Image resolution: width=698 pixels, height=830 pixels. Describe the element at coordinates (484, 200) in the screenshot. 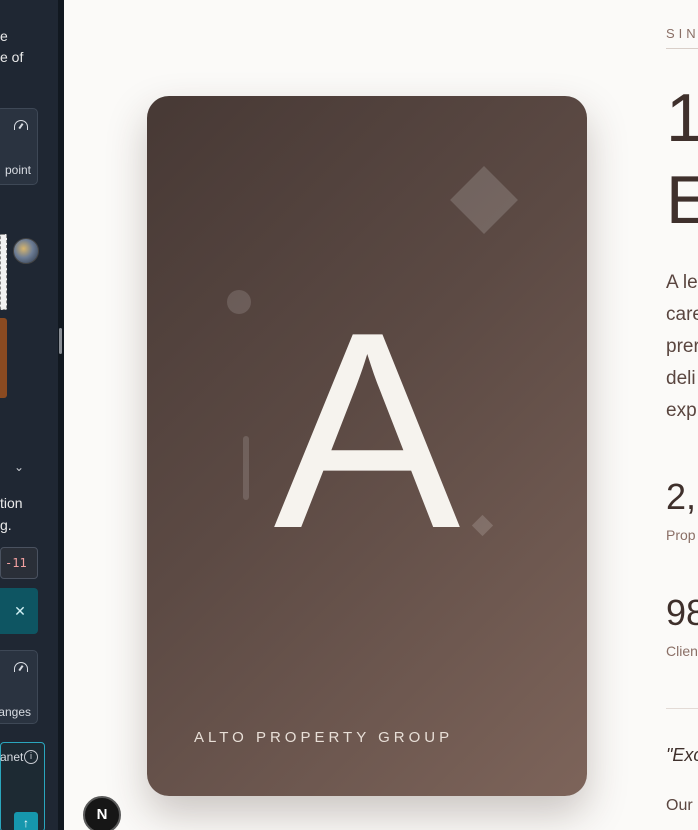

I see `decorative-diamond-large` at that location.